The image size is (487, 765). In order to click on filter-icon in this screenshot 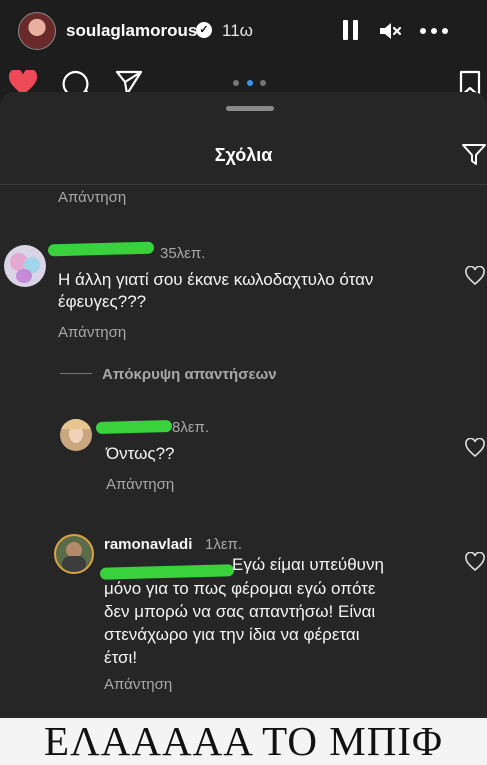, I will do `click(474, 154)`.